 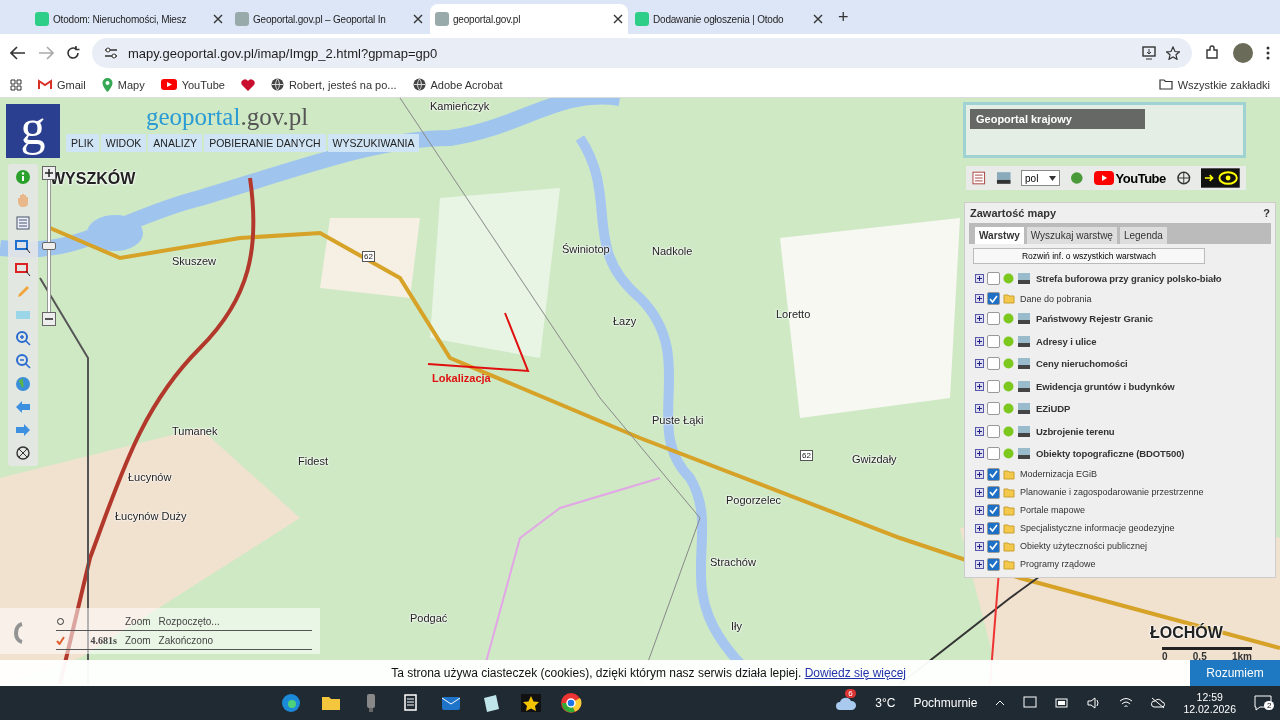 What do you see at coordinates (186, 640) in the screenshot?
I see `log-status: Zakończono` at bounding box center [186, 640].